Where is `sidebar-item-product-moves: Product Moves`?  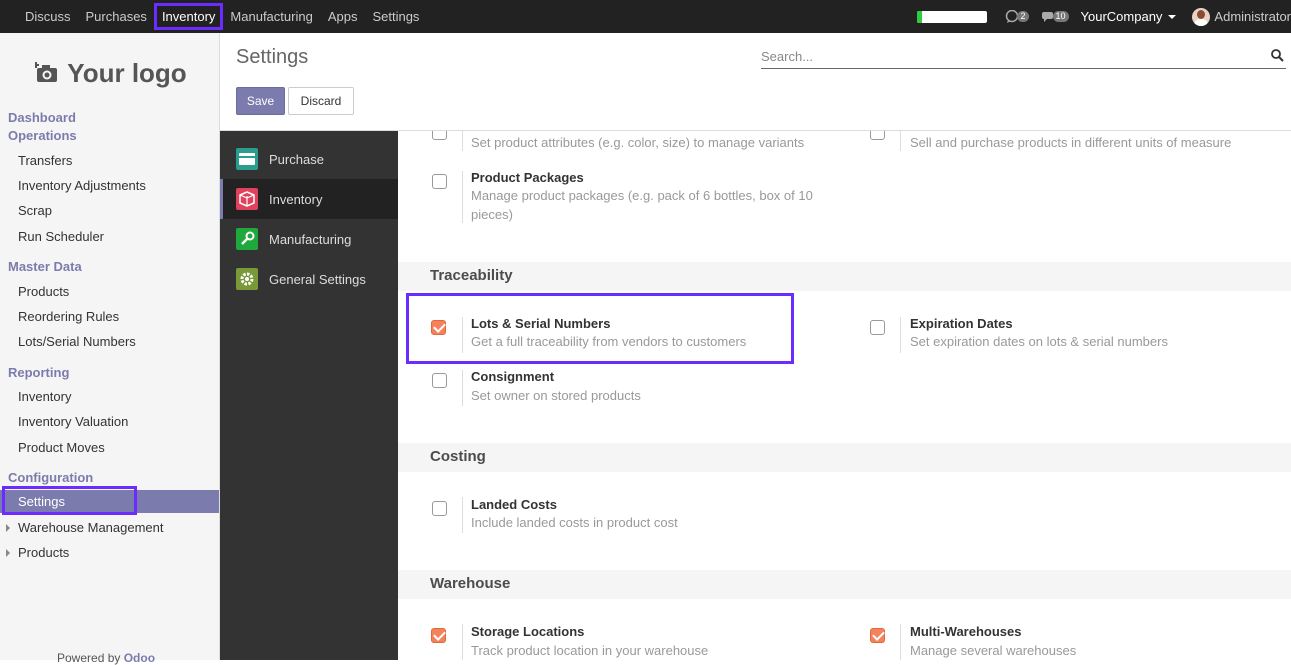 sidebar-item-product-moves: Product Moves is located at coordinates (61, 447).